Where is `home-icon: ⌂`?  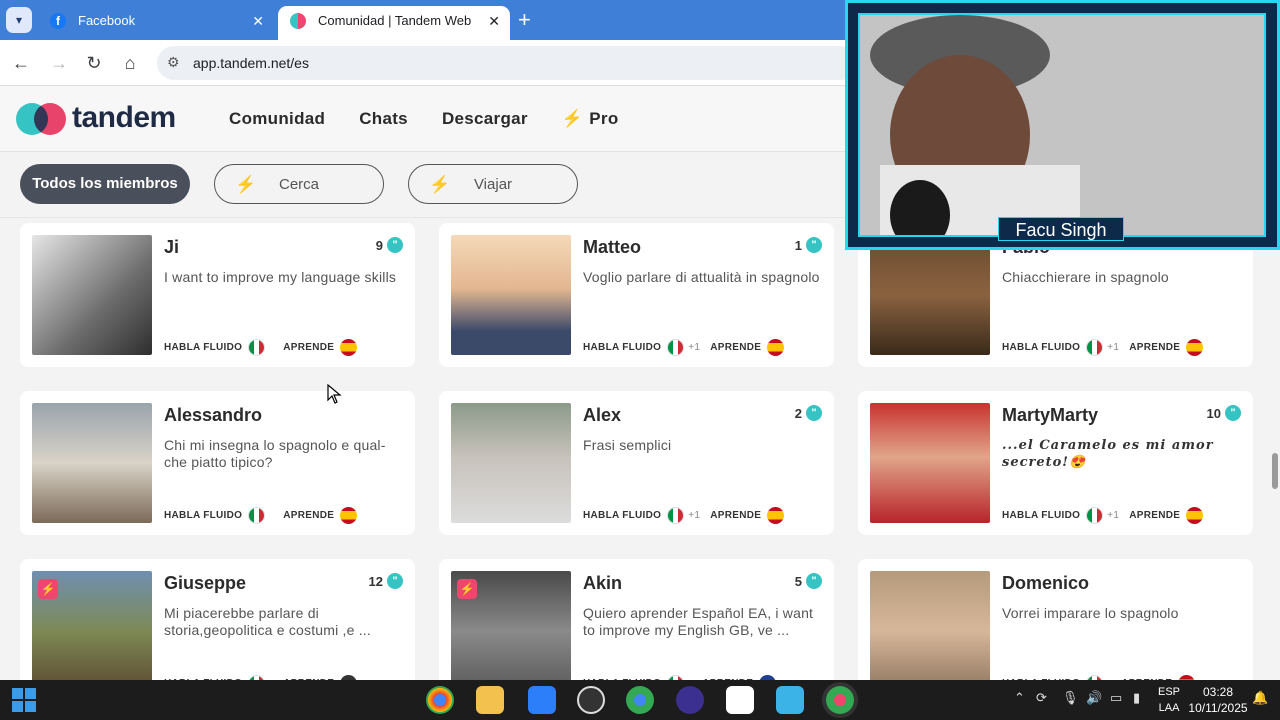 home-icon: ⌂ is located at coordinates (130, 63).